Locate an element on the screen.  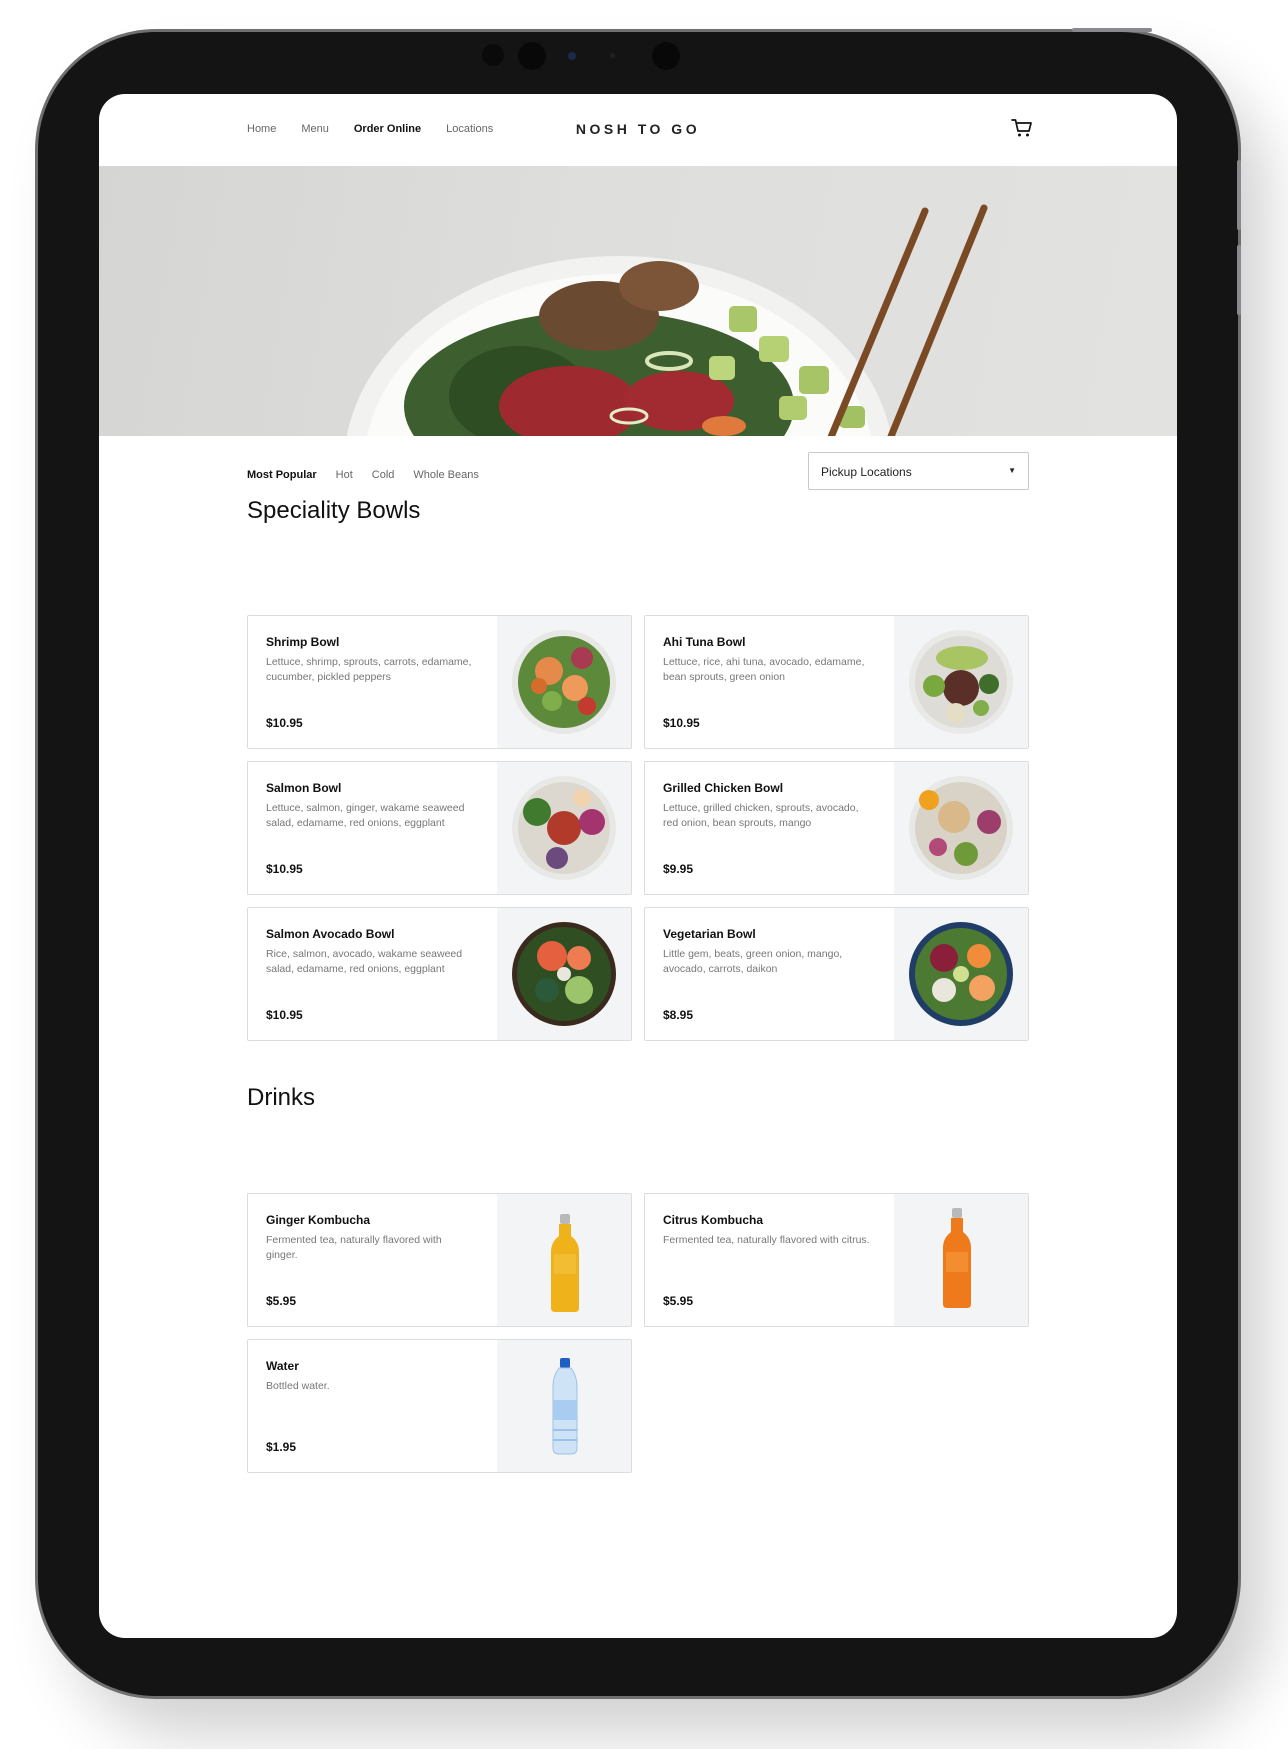
pickup-locations-label: Pickup Locations is located at coordinates (866, 472).